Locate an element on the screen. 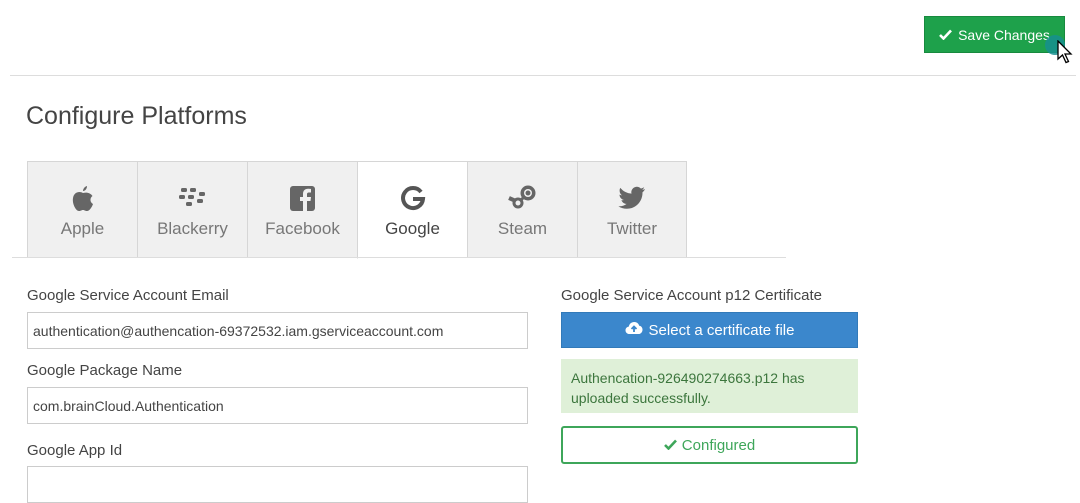 This screenshot has width=1080, height=503. email-field is located at coordinates (277, 330).